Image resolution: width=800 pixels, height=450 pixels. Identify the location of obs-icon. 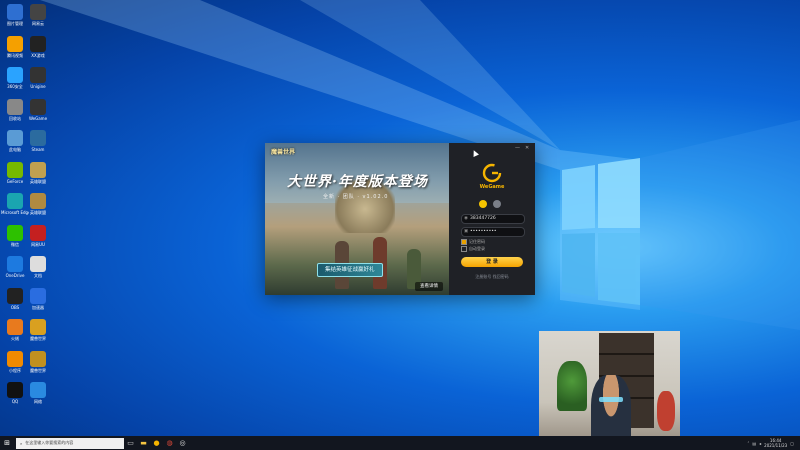
(15, 295).